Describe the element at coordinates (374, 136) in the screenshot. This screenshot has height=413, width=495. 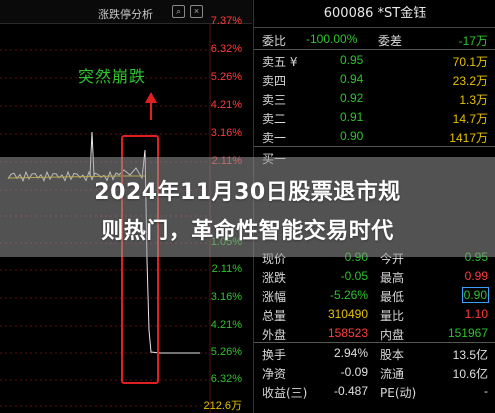
I see `ask-row: 卖一 0.90 1417万` at that location.